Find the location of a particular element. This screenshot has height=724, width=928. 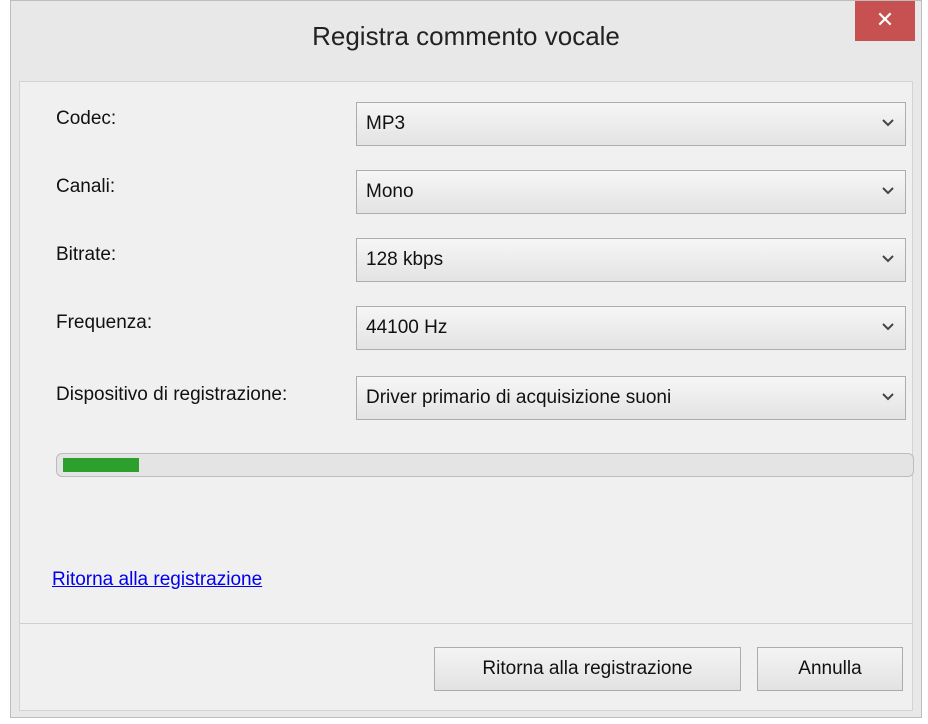

frequency-label: Frequenza: is located at coordinates (104, 322).